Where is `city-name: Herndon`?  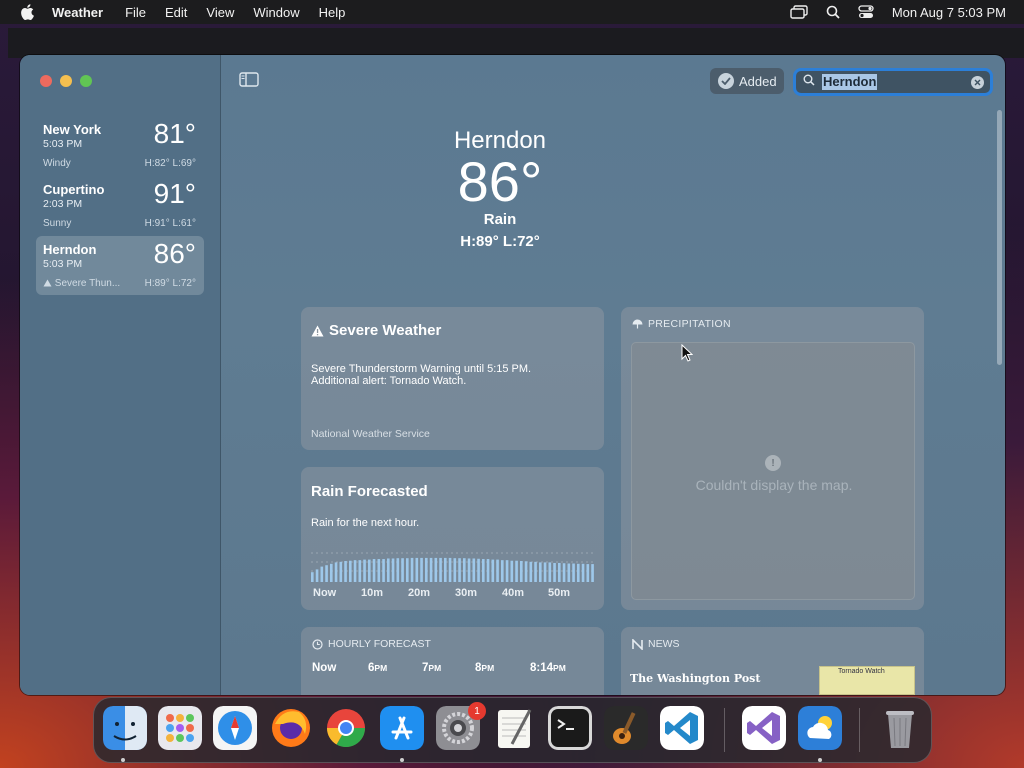
city-name: Herndon is located at coordinates (70, 249).